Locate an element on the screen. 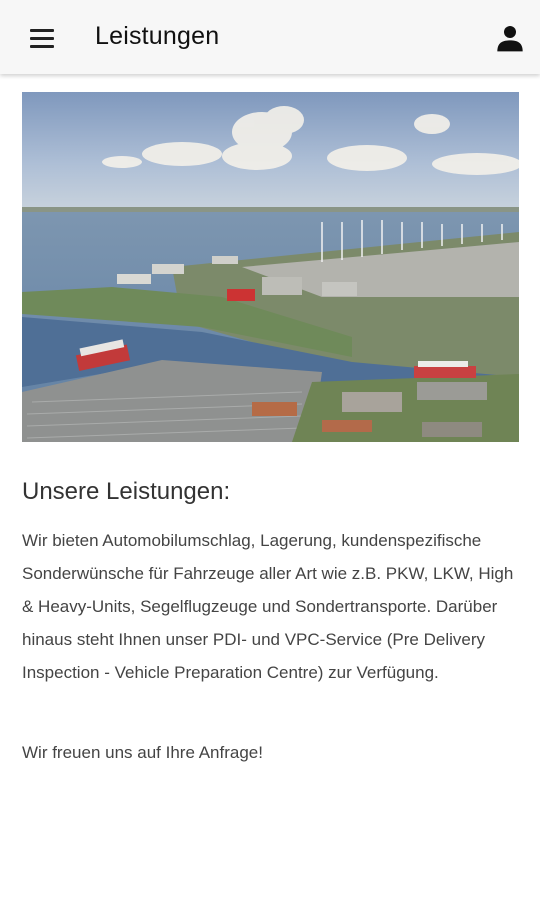  app-bar: Leistungen is located at coordinates (270, 37).